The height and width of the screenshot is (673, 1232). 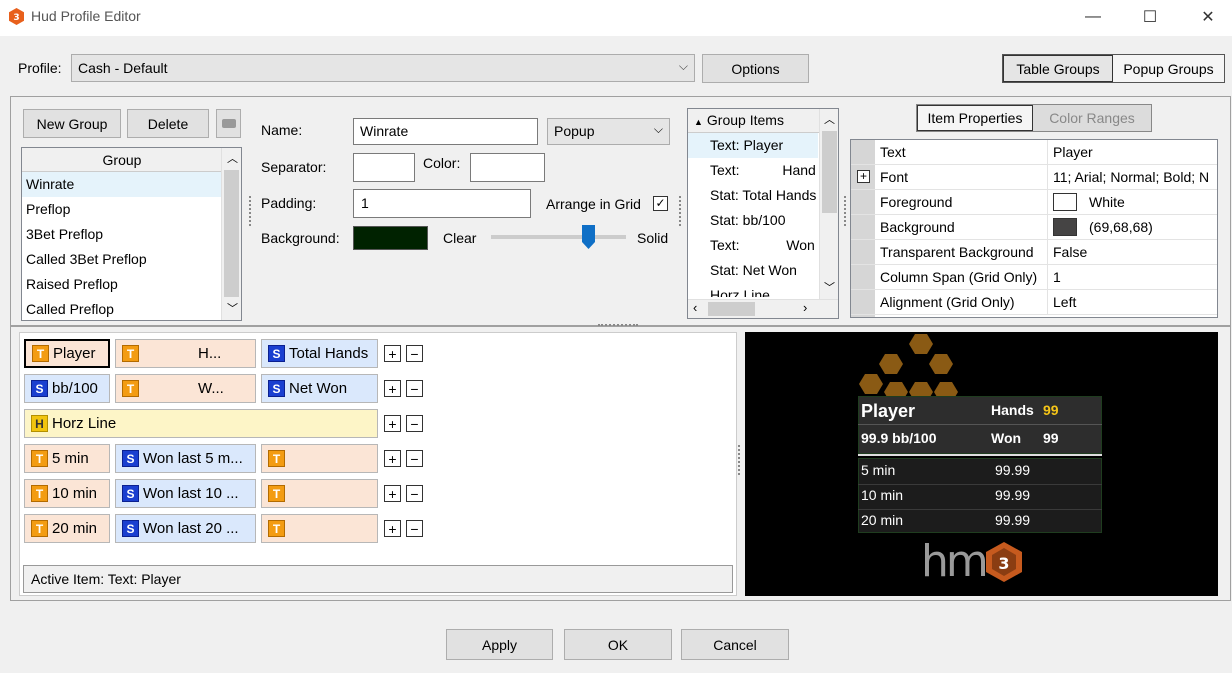 I want to click on name-input: Winrate, so click(x=445, y=131).